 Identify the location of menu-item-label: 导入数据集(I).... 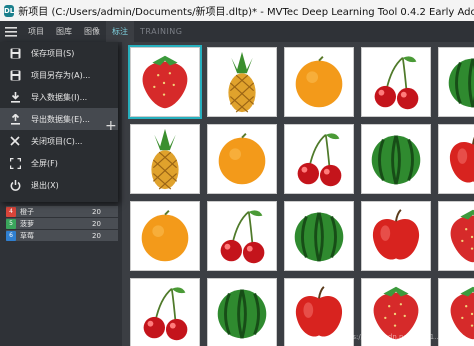
(59, 97).